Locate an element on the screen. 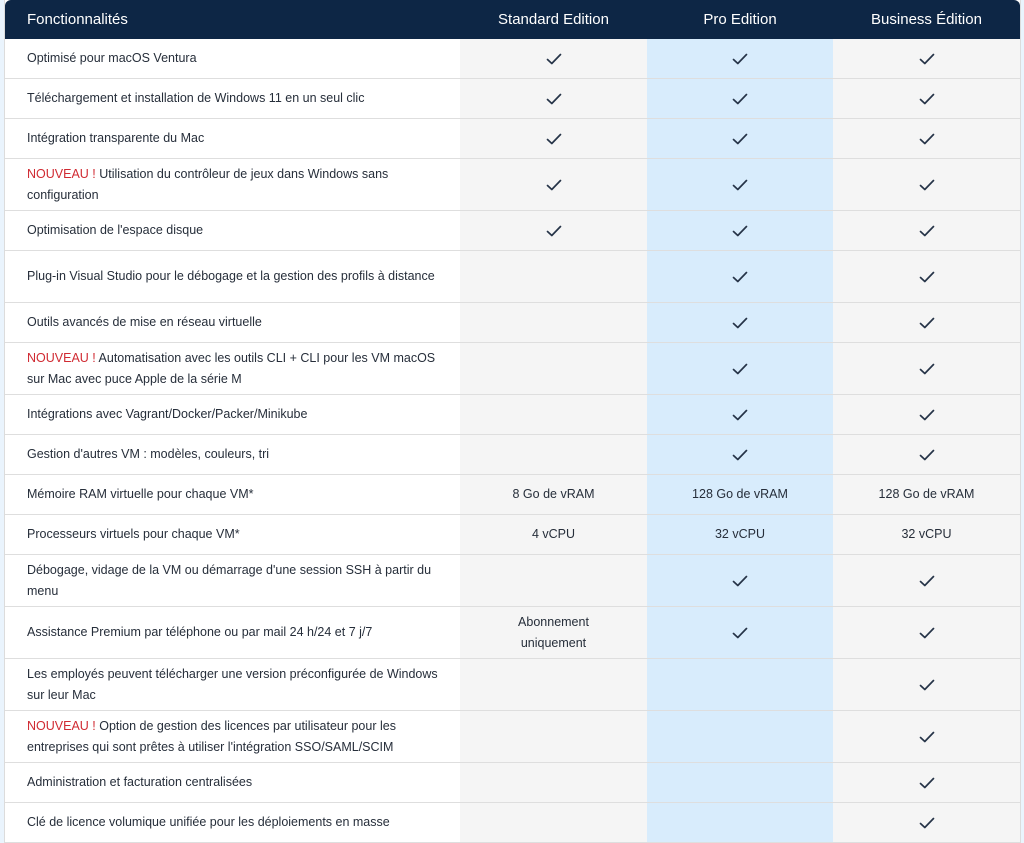 The height and width of the screenshot is (843, 1024). feature-text: Optimisé pour macOS Ventura is located at coordinates (112, 58).